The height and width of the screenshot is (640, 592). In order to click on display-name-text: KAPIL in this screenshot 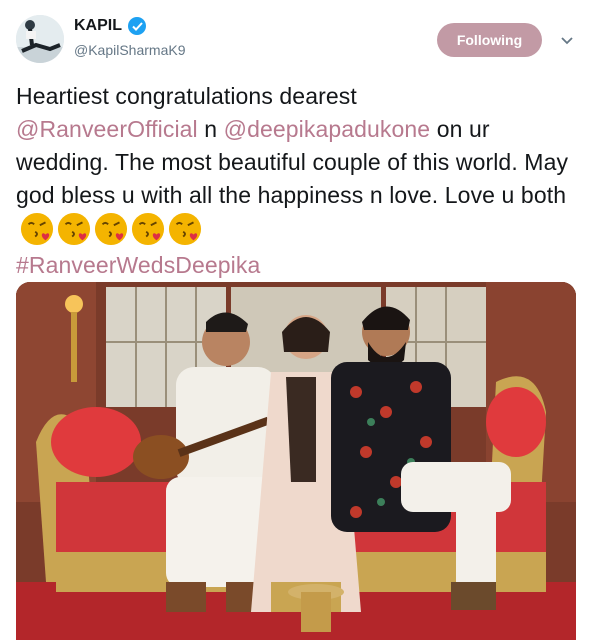, I will do `click(98, 25)`.